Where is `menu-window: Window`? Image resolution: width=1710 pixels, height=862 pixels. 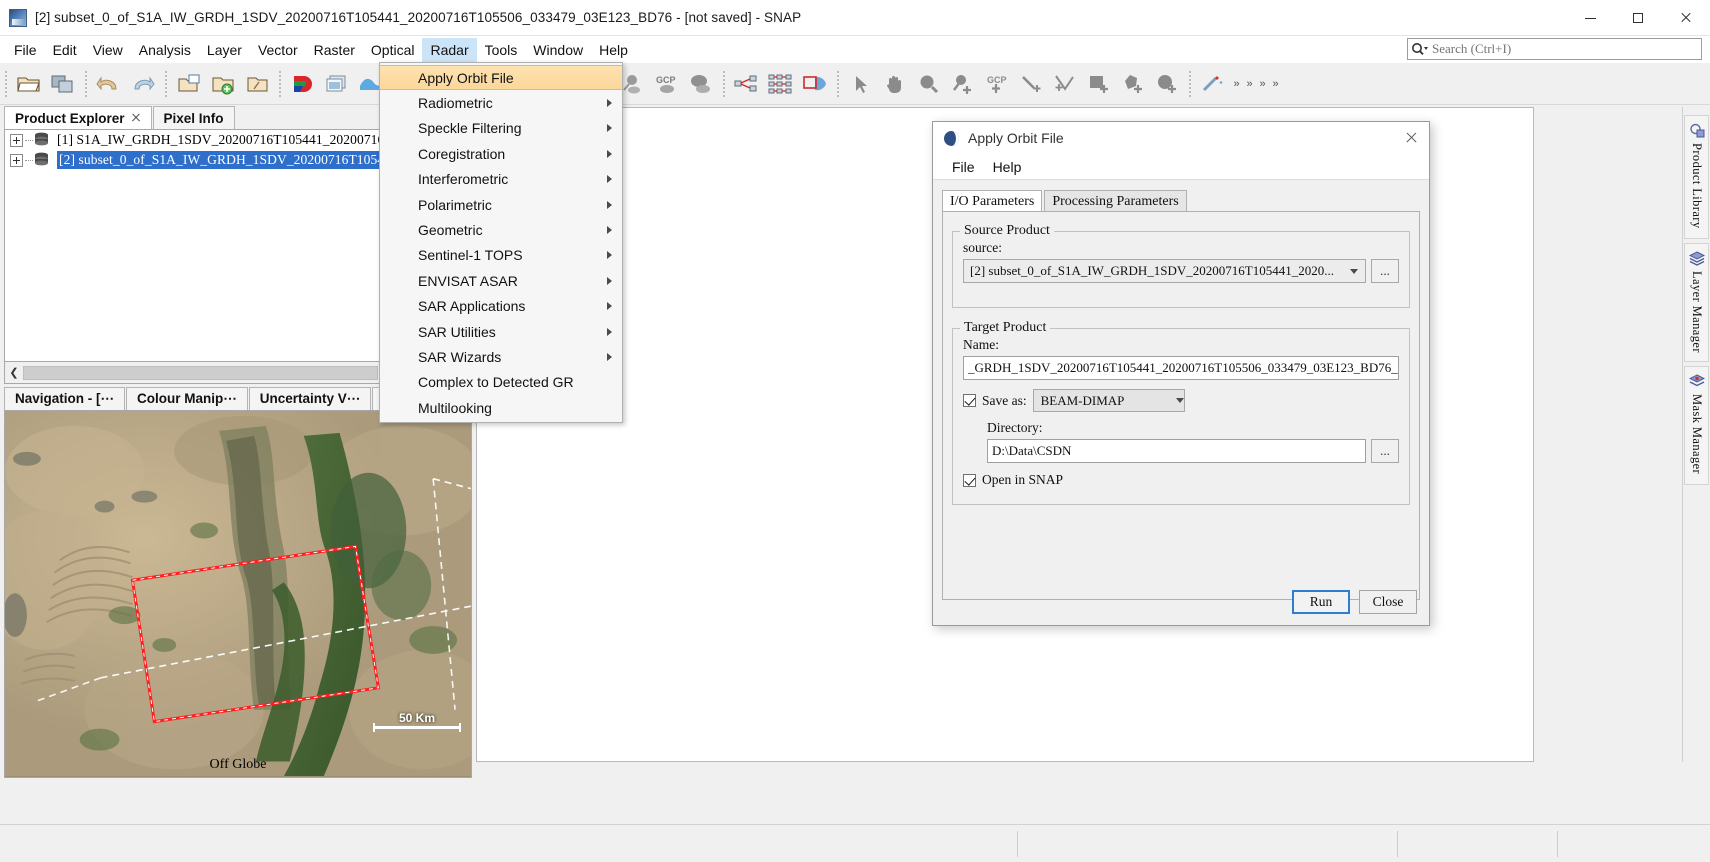
menu-window: Window is located at coordinates (558, 50).